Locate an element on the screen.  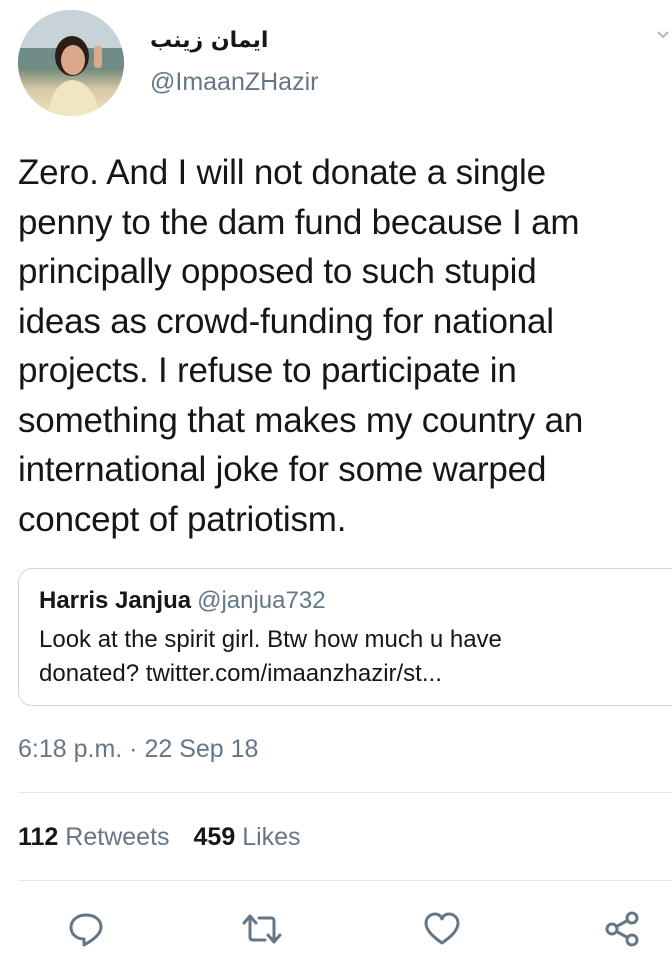
share-button is located at coordinates (622, 929).